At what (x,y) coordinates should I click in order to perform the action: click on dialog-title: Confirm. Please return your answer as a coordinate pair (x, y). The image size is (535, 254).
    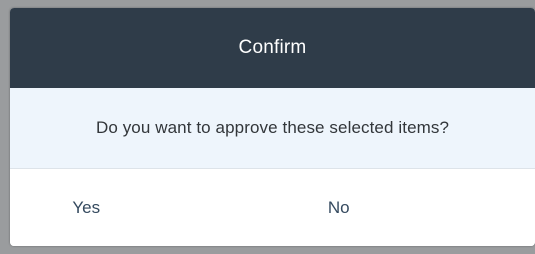
    Looking at the image, I should click on (272, 47).